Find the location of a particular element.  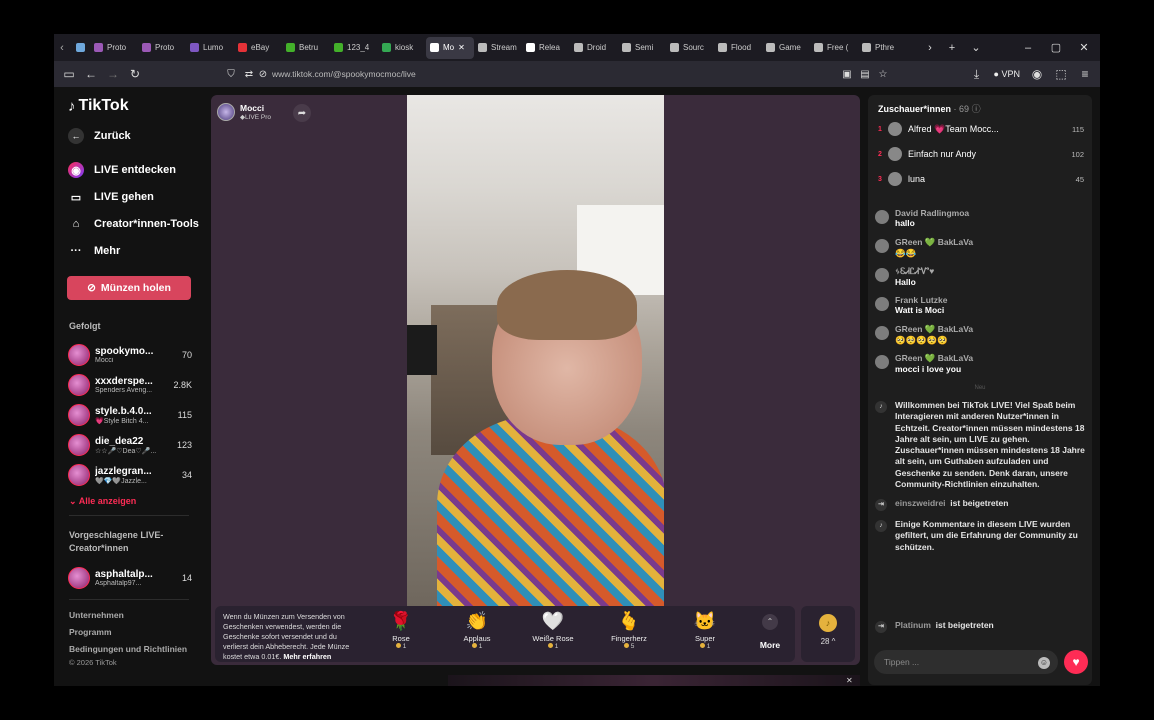

emoji-icon: ☺ is located at coordinates (1044, 663).